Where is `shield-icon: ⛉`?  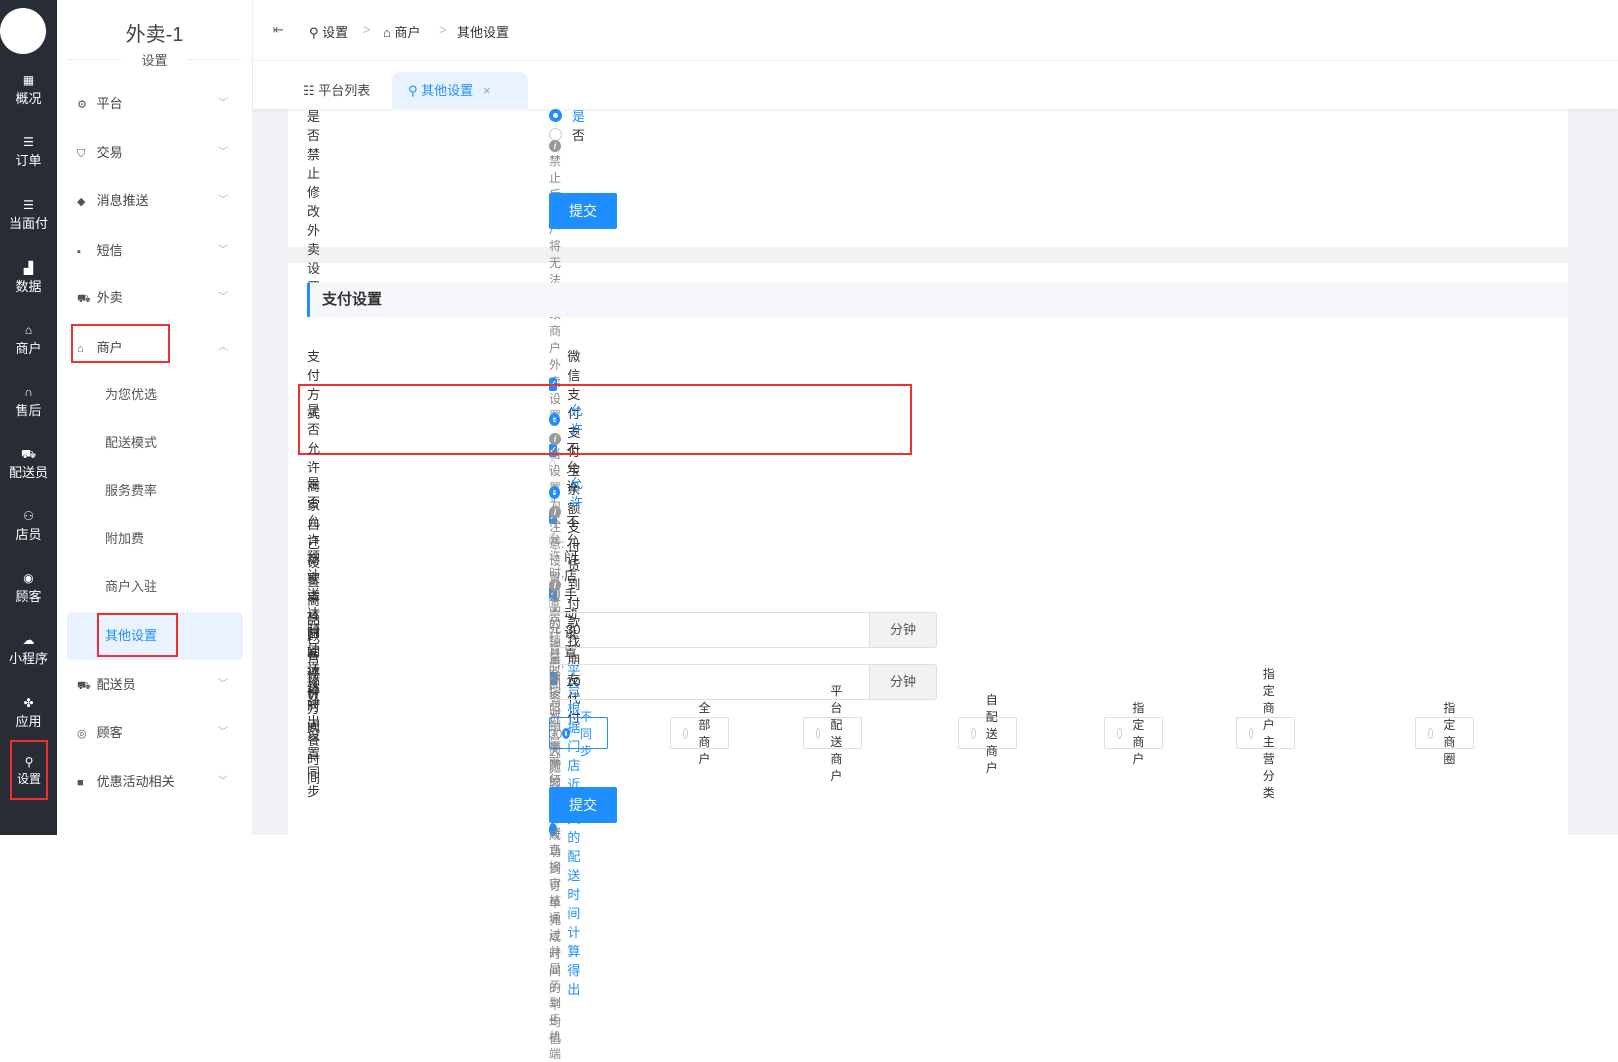 shield-icon: ⛉ is located at coordinates (81, 154).